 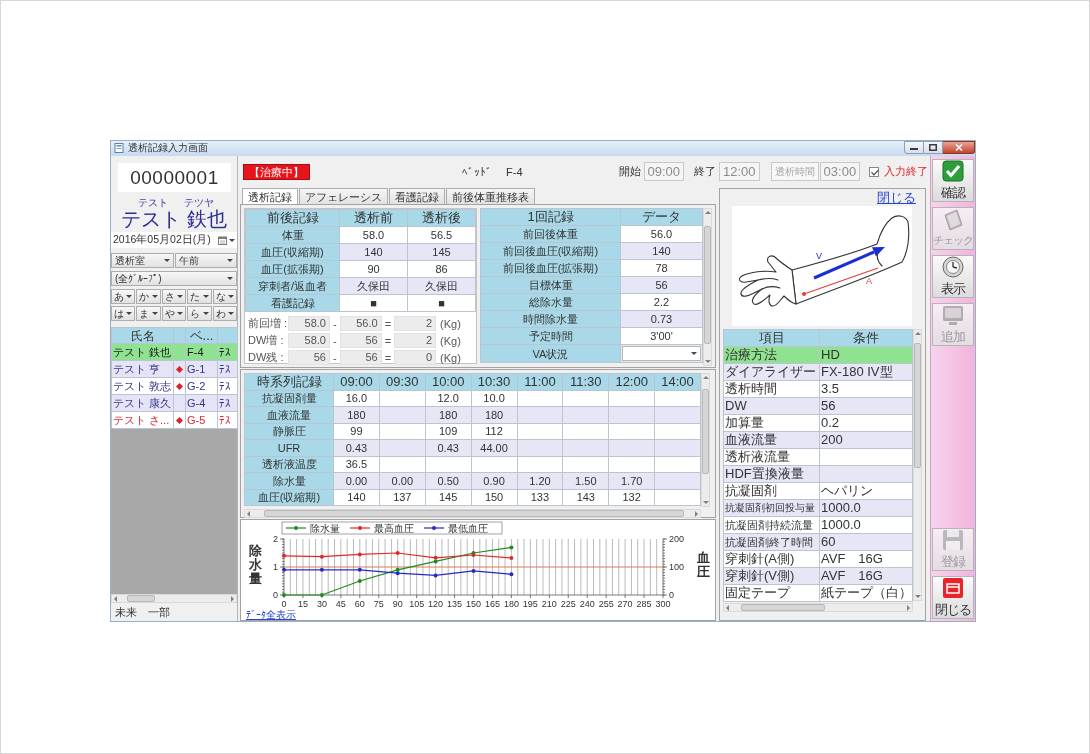 What do you see at coordinates (199, 313) in the screenshot?
I see `dropdown: ら` at bounding box center [199, 313].